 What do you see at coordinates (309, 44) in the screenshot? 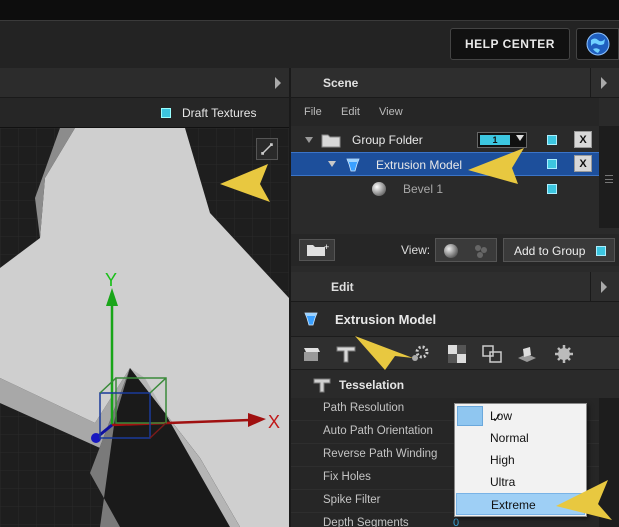
I see `top-bar: HELP CENTER` at bounding box center [309, 44].